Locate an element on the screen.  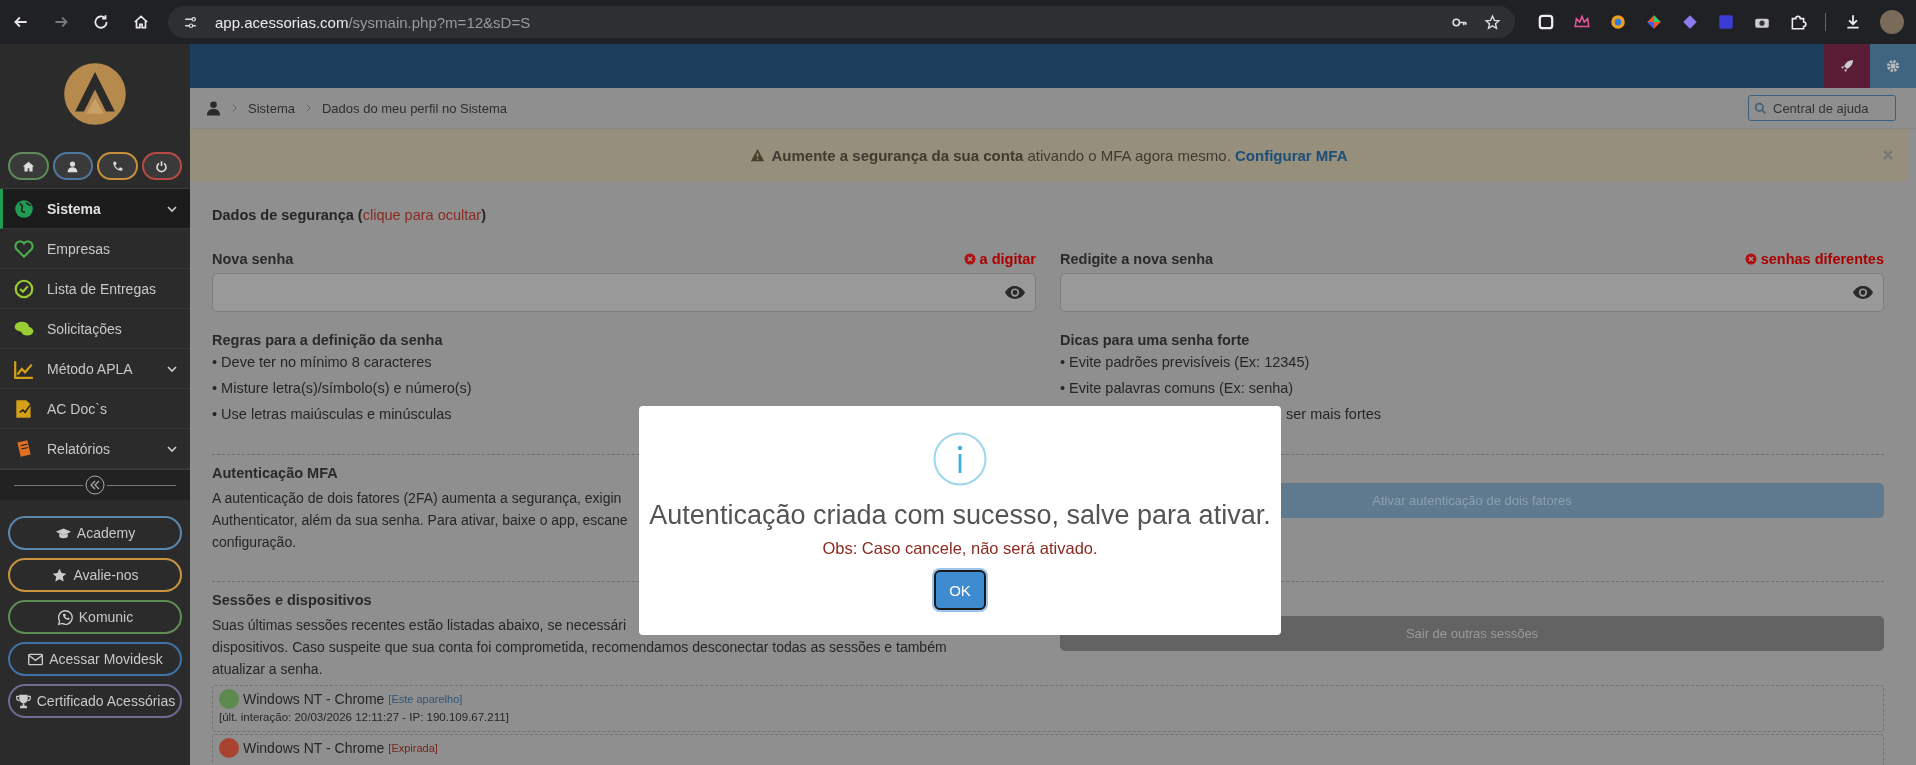
dialog-note: Obs: Caso cancele, não será ativado. is located at coordinates (960, 548).